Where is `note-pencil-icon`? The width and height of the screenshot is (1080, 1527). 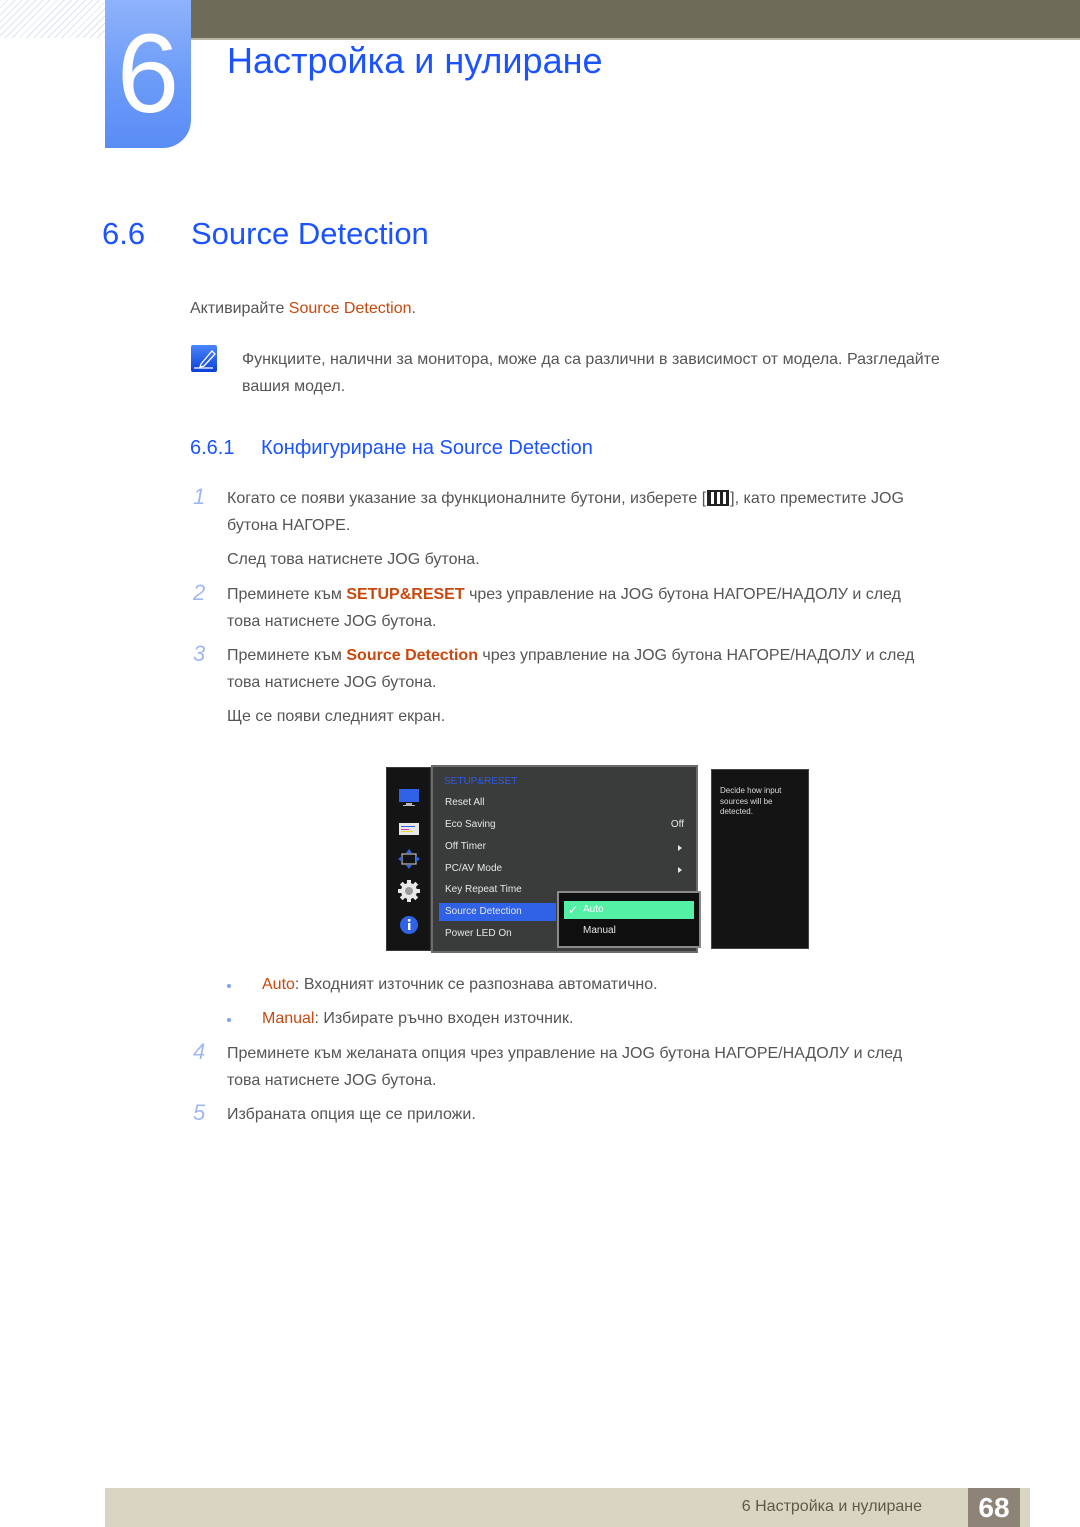
note-pencil-icon is located at coordinates (204, 358).